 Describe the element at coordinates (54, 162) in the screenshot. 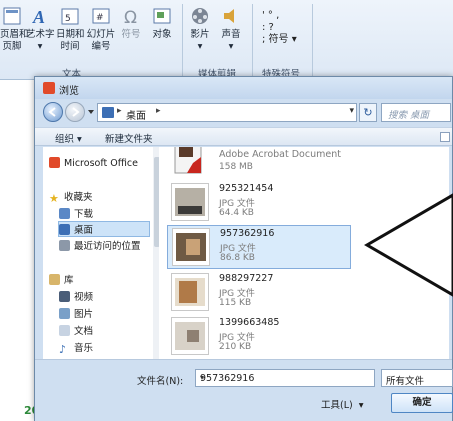

I see `office-icon` at that location.